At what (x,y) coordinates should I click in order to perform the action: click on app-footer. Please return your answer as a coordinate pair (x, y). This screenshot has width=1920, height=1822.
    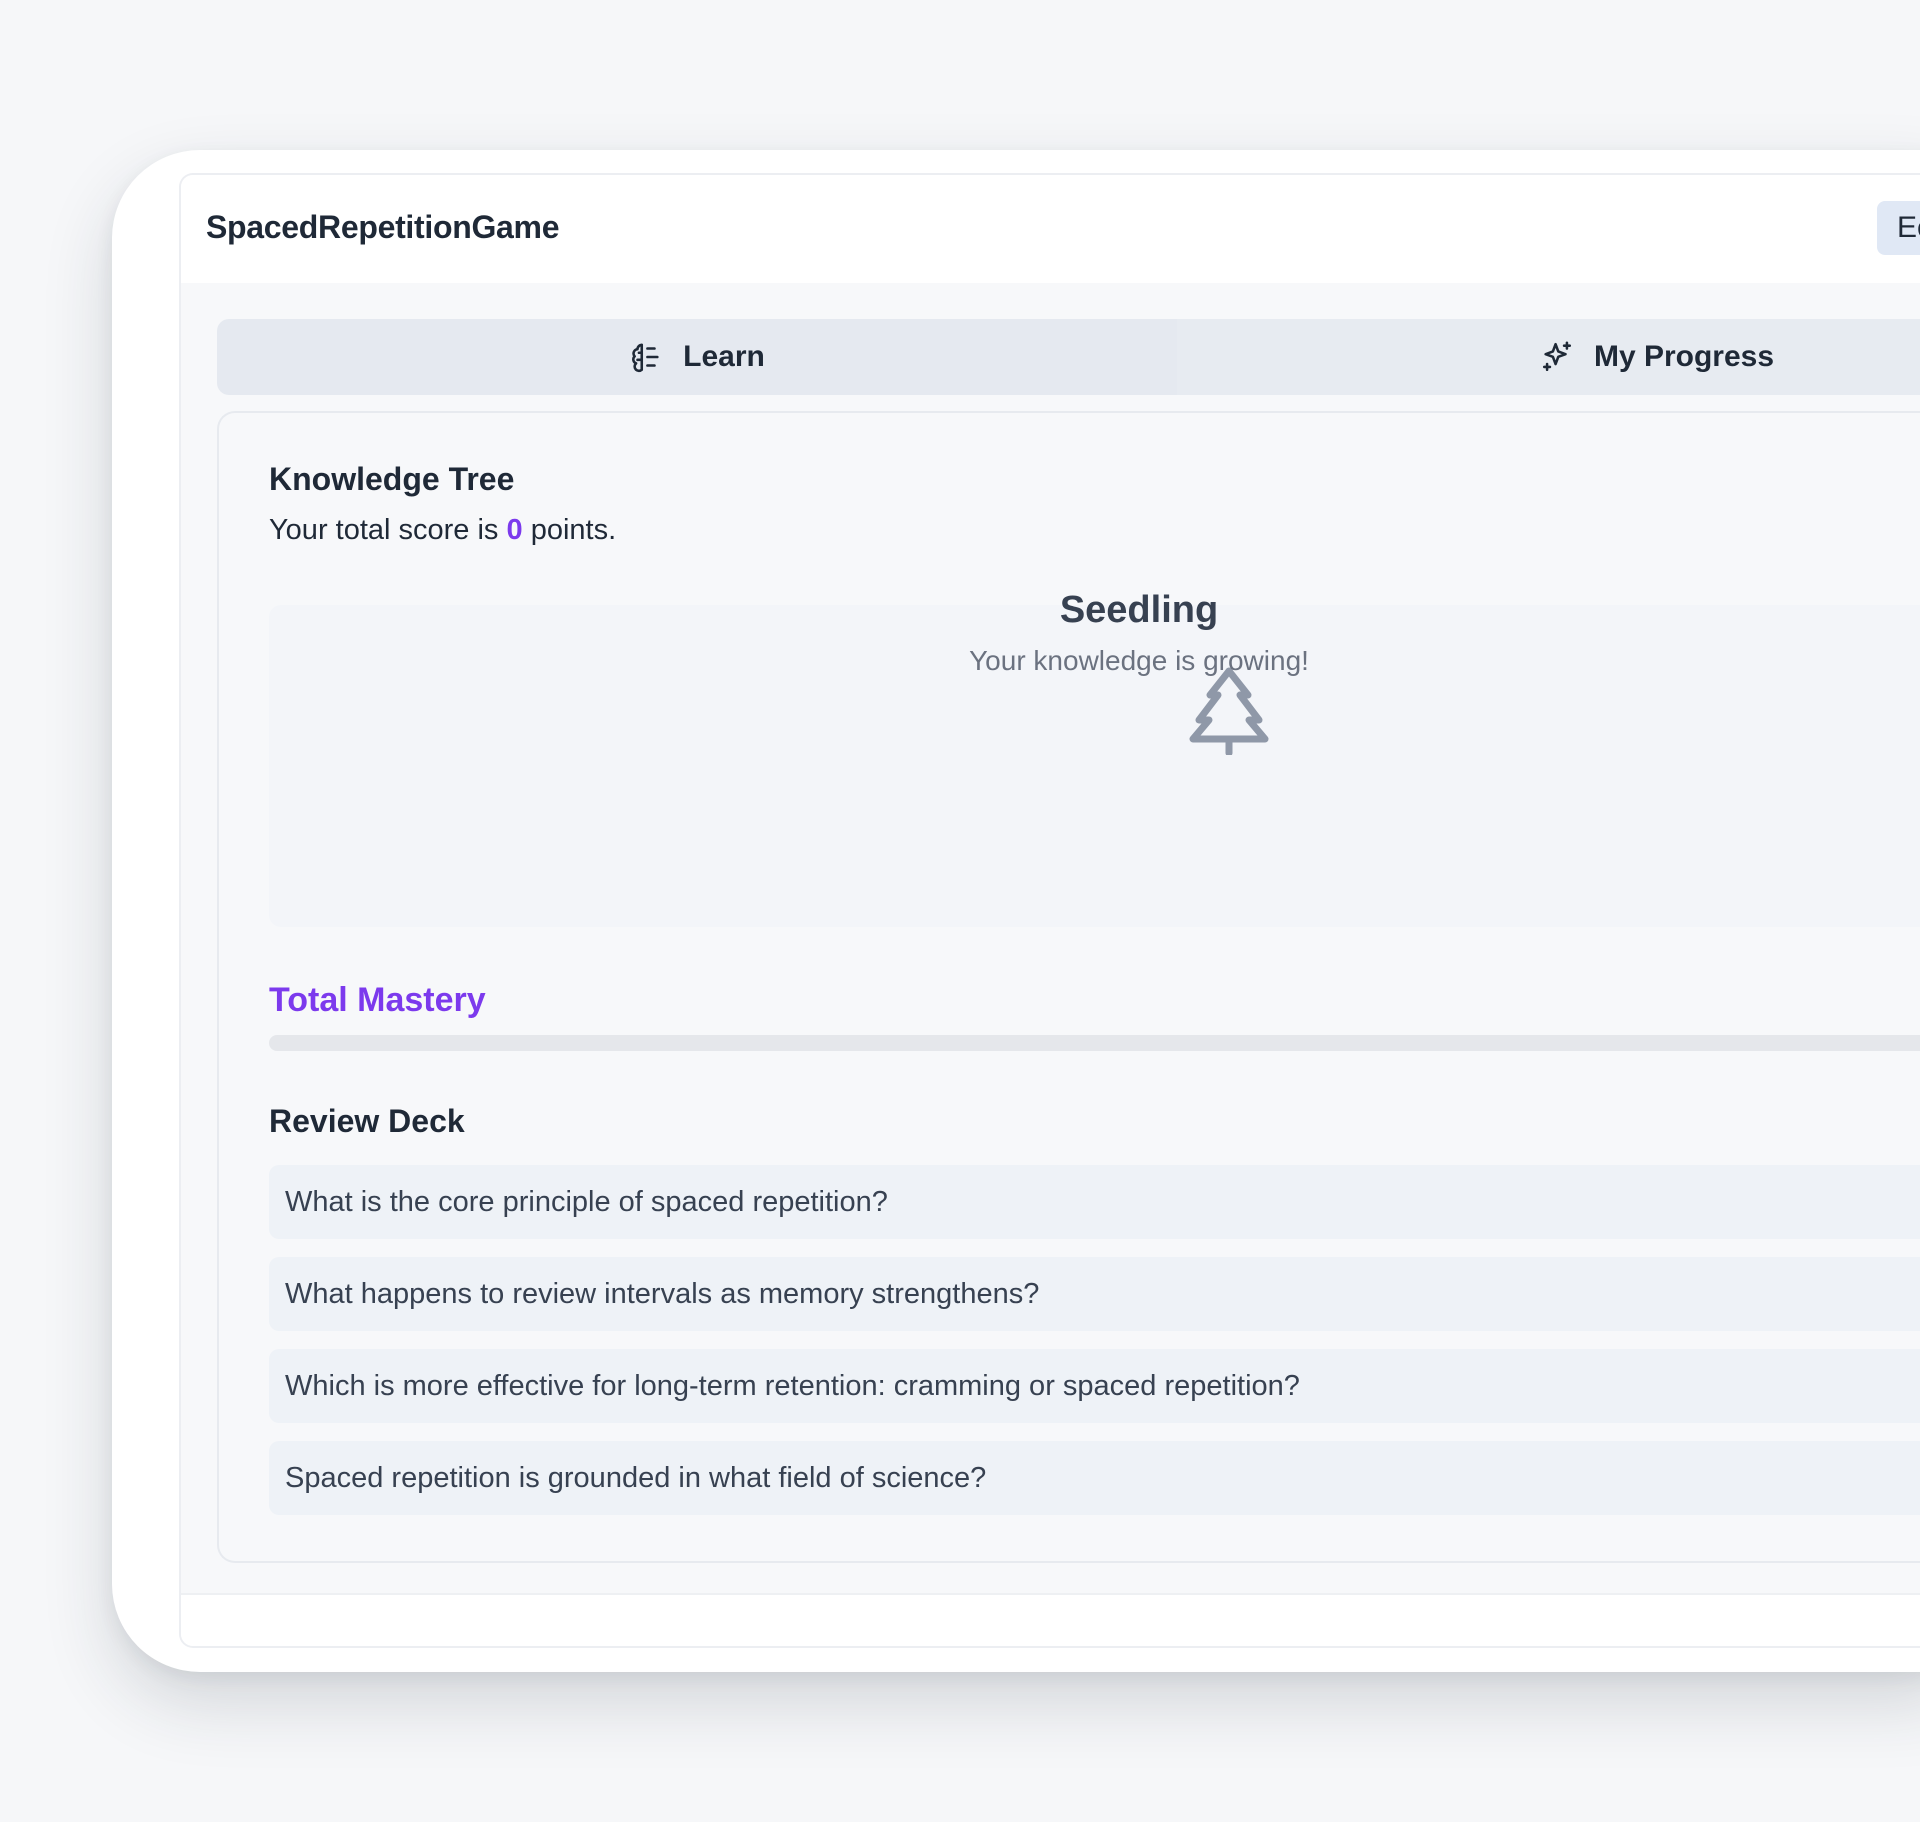
    Looking at the image, I should click on (1050, 1619).